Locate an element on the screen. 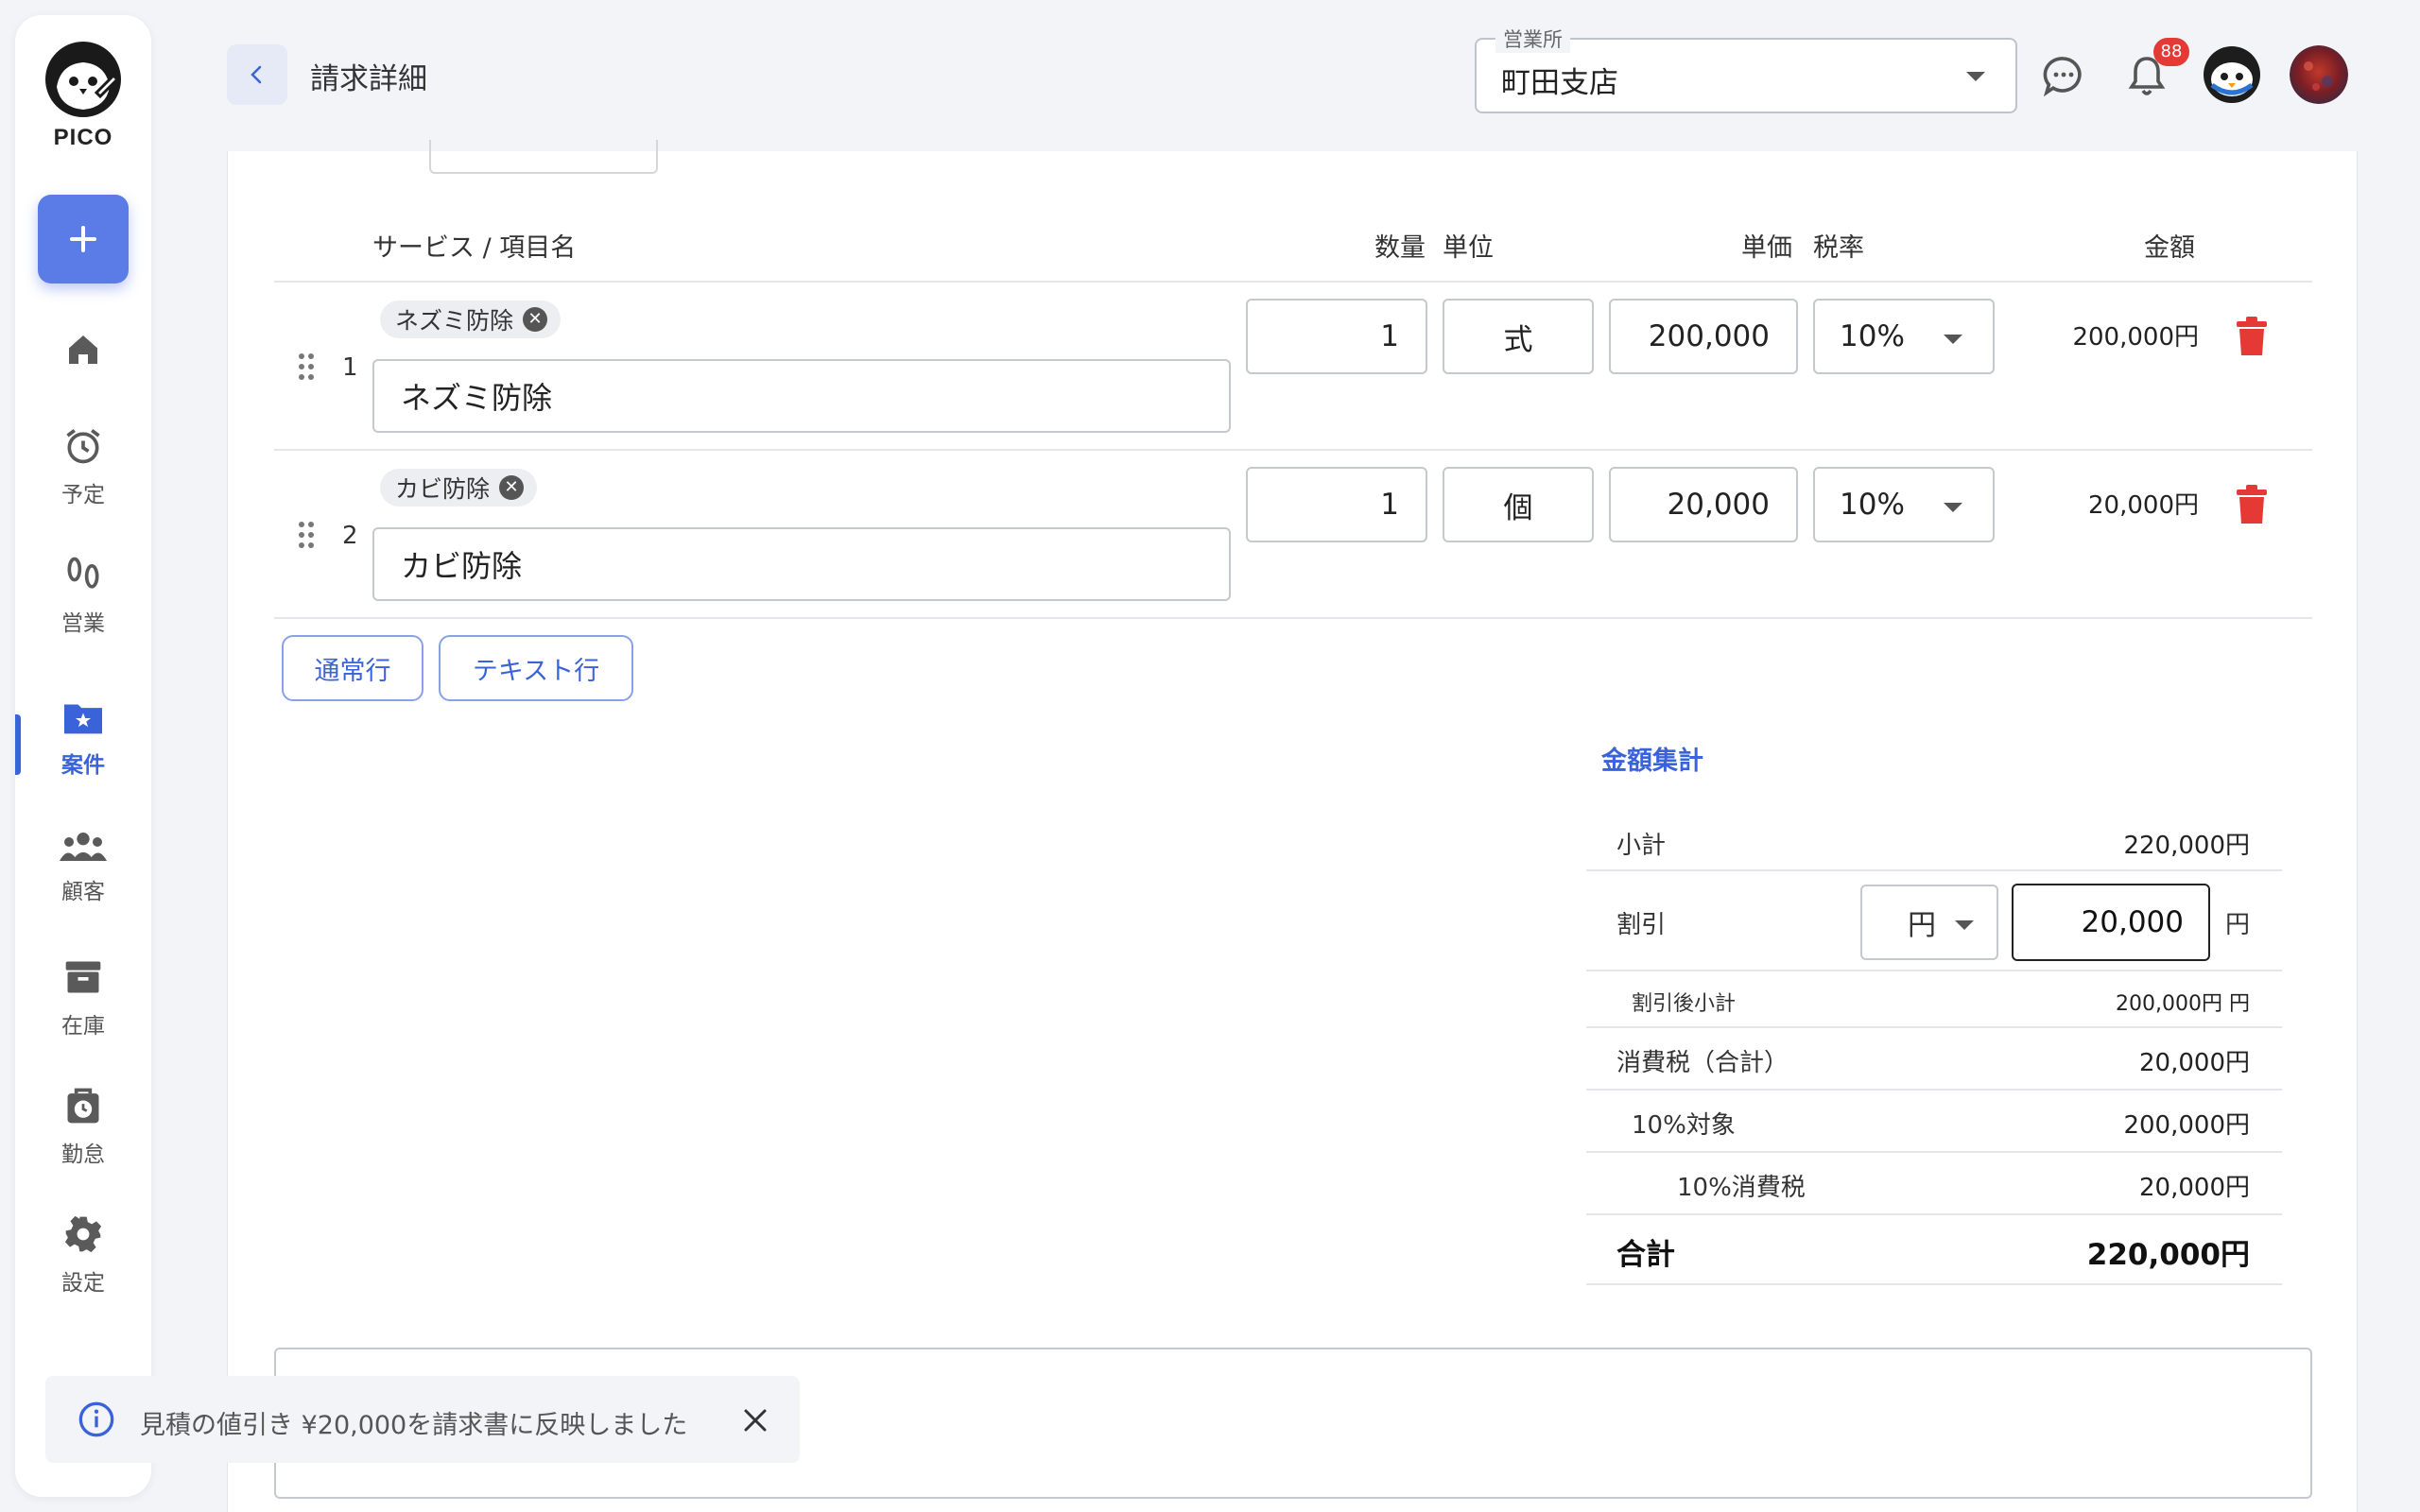 This screenshot has height=1512, width=2420. item-name-input: ネズミ防除 is located at coordinates (801, 396).